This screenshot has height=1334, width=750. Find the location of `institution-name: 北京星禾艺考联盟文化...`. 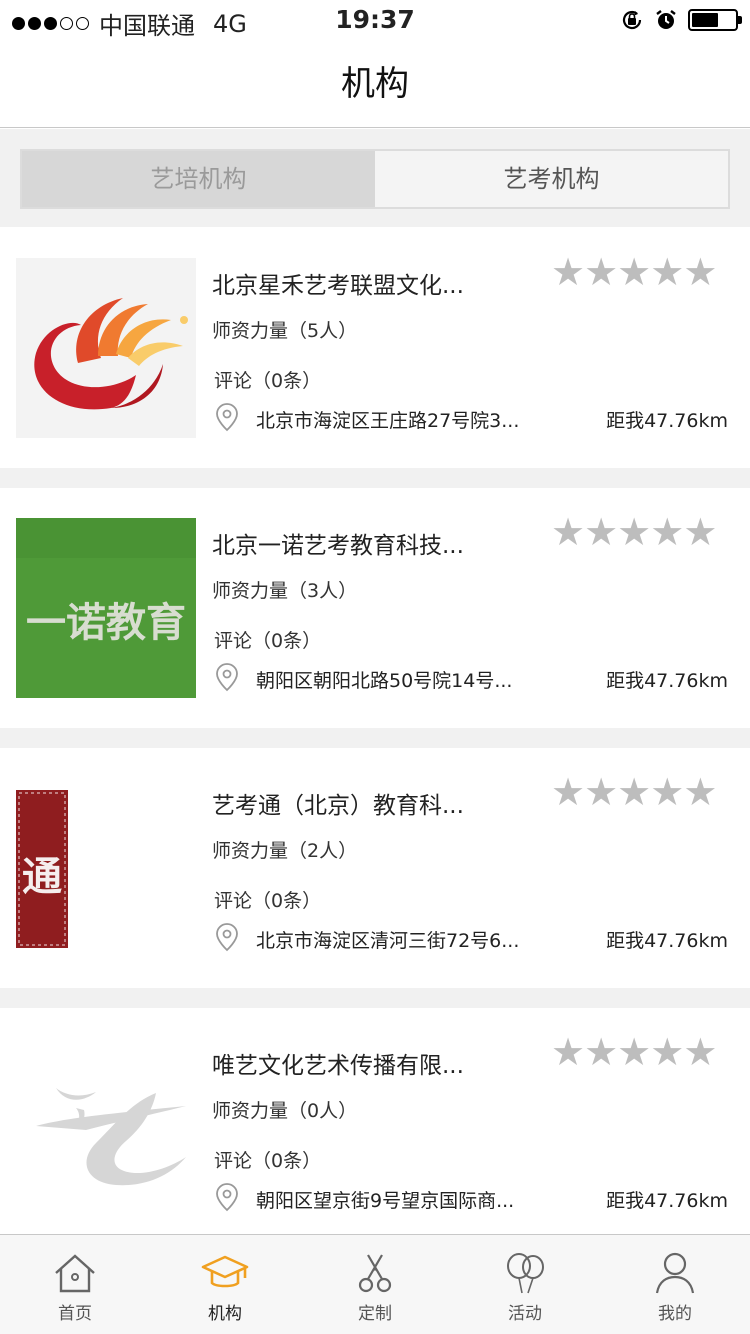

institution-name: 北京星禾艺考联盟文化... is located at coordinates (338, 286).